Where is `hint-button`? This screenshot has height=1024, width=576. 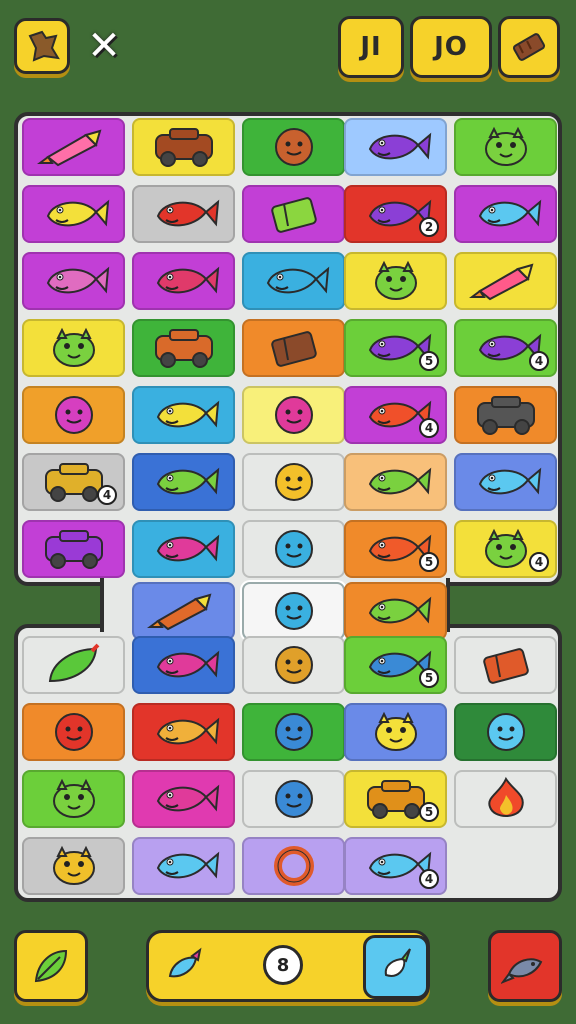
hint-button is located at coordinates (525, 966).